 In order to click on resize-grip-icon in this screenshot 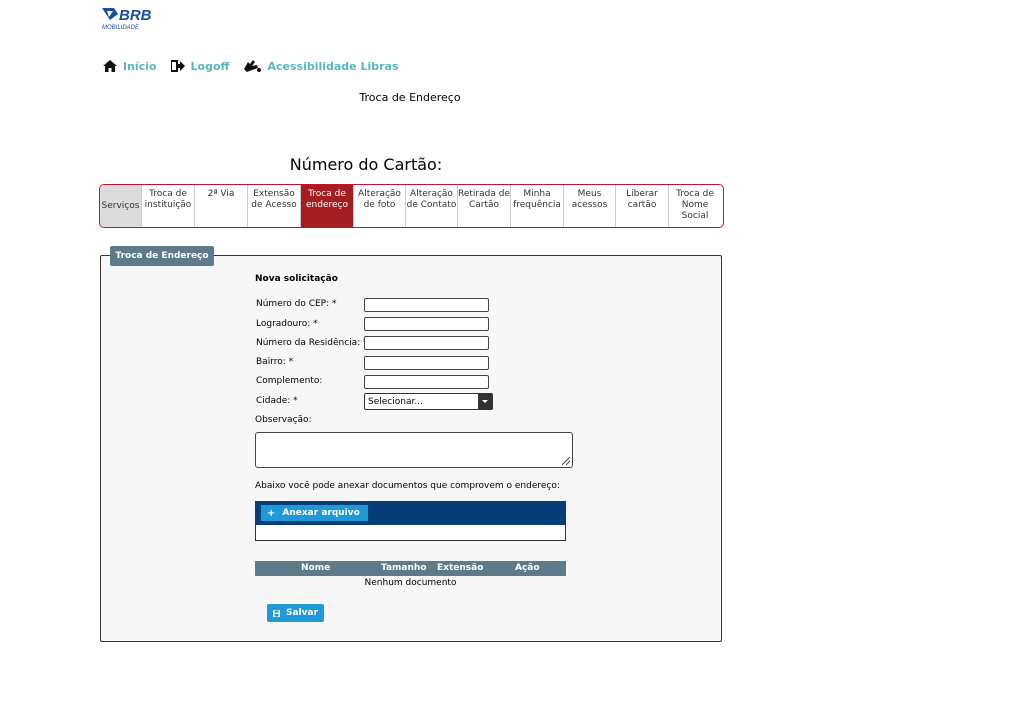, I will do `click(566, 461)`.